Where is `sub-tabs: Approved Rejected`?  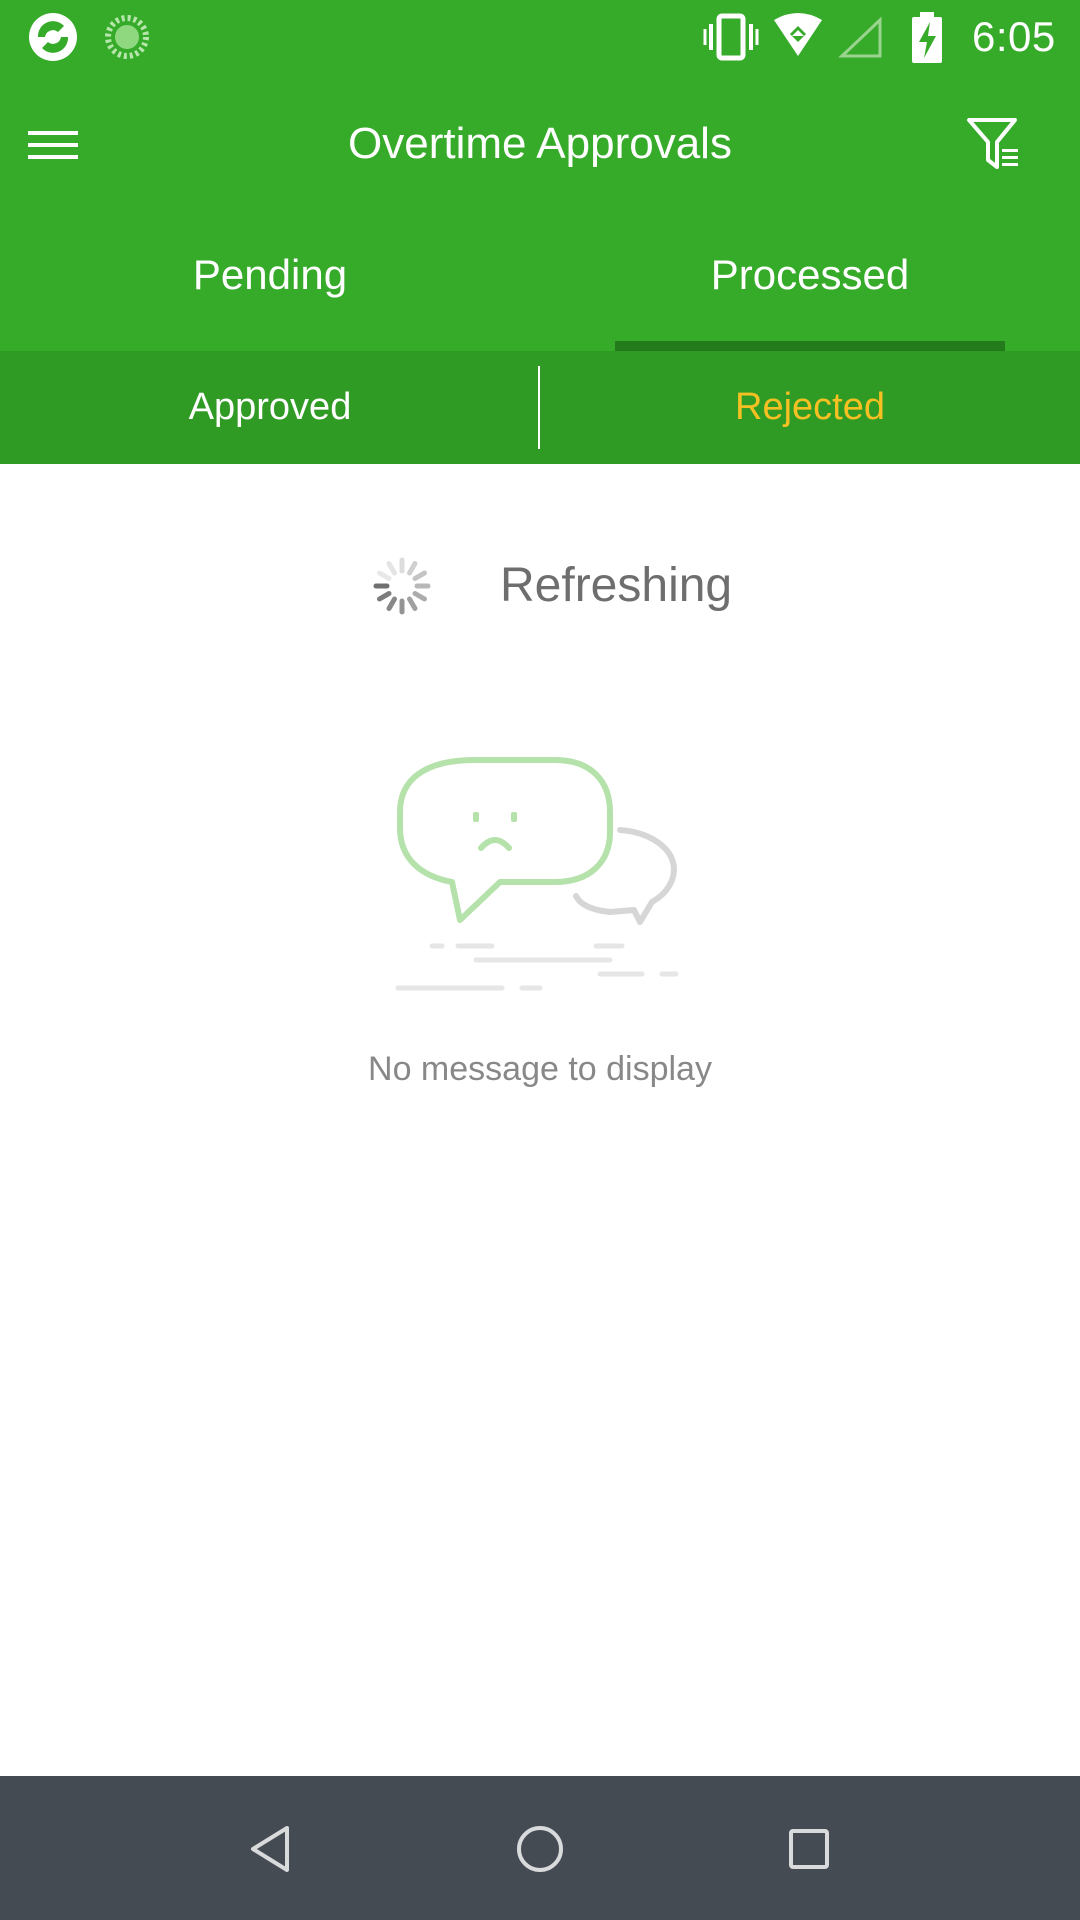 sub-tabs: Approved Rejected is located at coordinates (540, 407).